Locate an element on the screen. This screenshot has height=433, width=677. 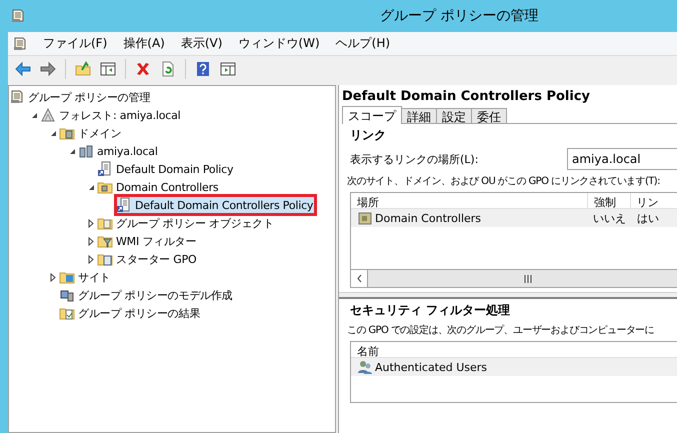
ou-icon is located at coordinates (365, 218).